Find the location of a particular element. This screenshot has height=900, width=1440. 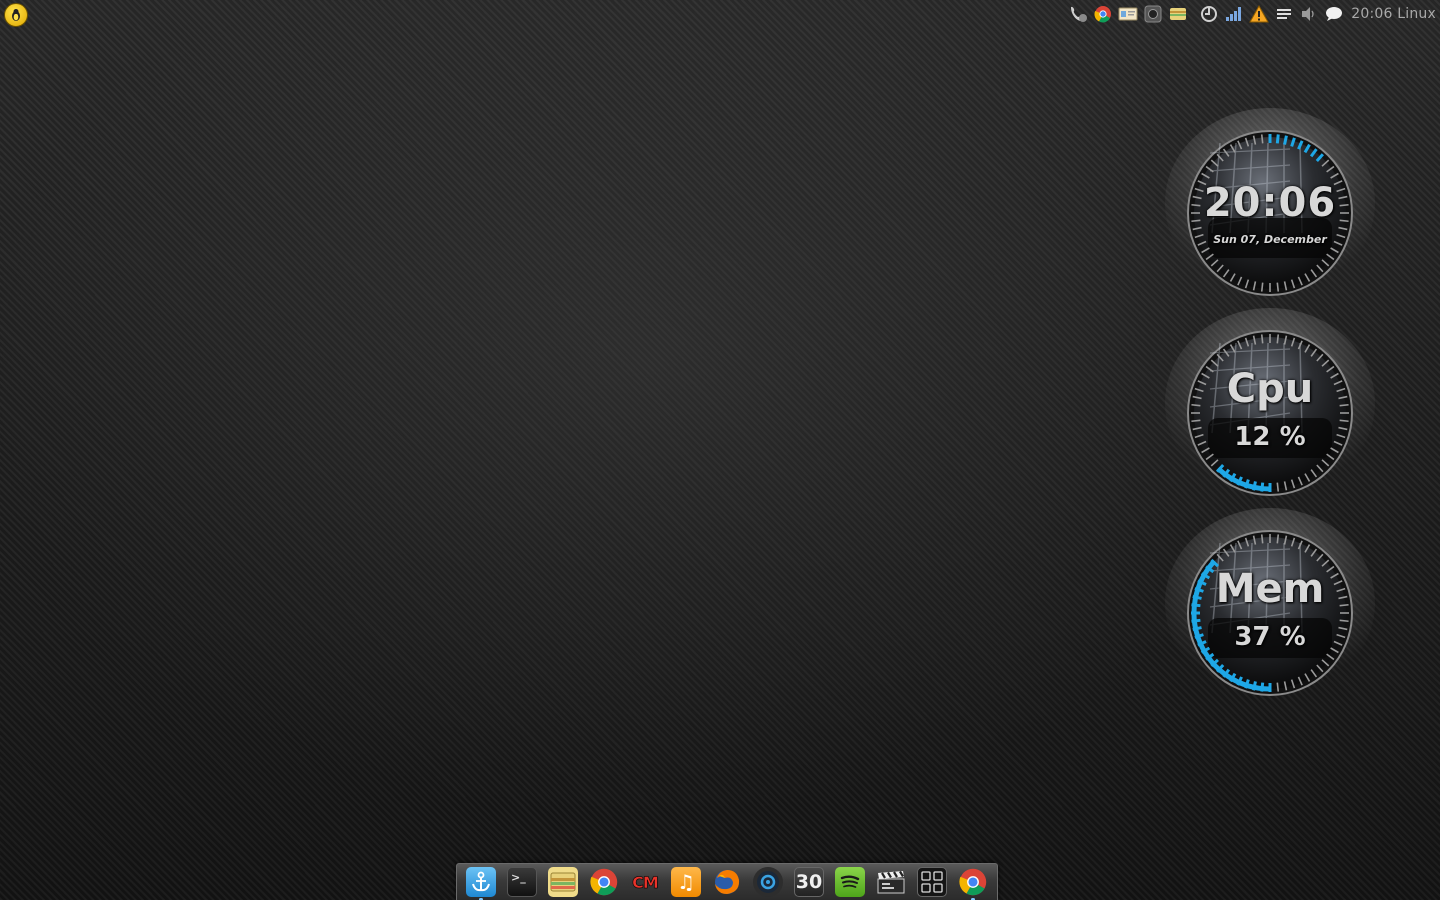

volume-icon is located at coordinates (1309, 14).